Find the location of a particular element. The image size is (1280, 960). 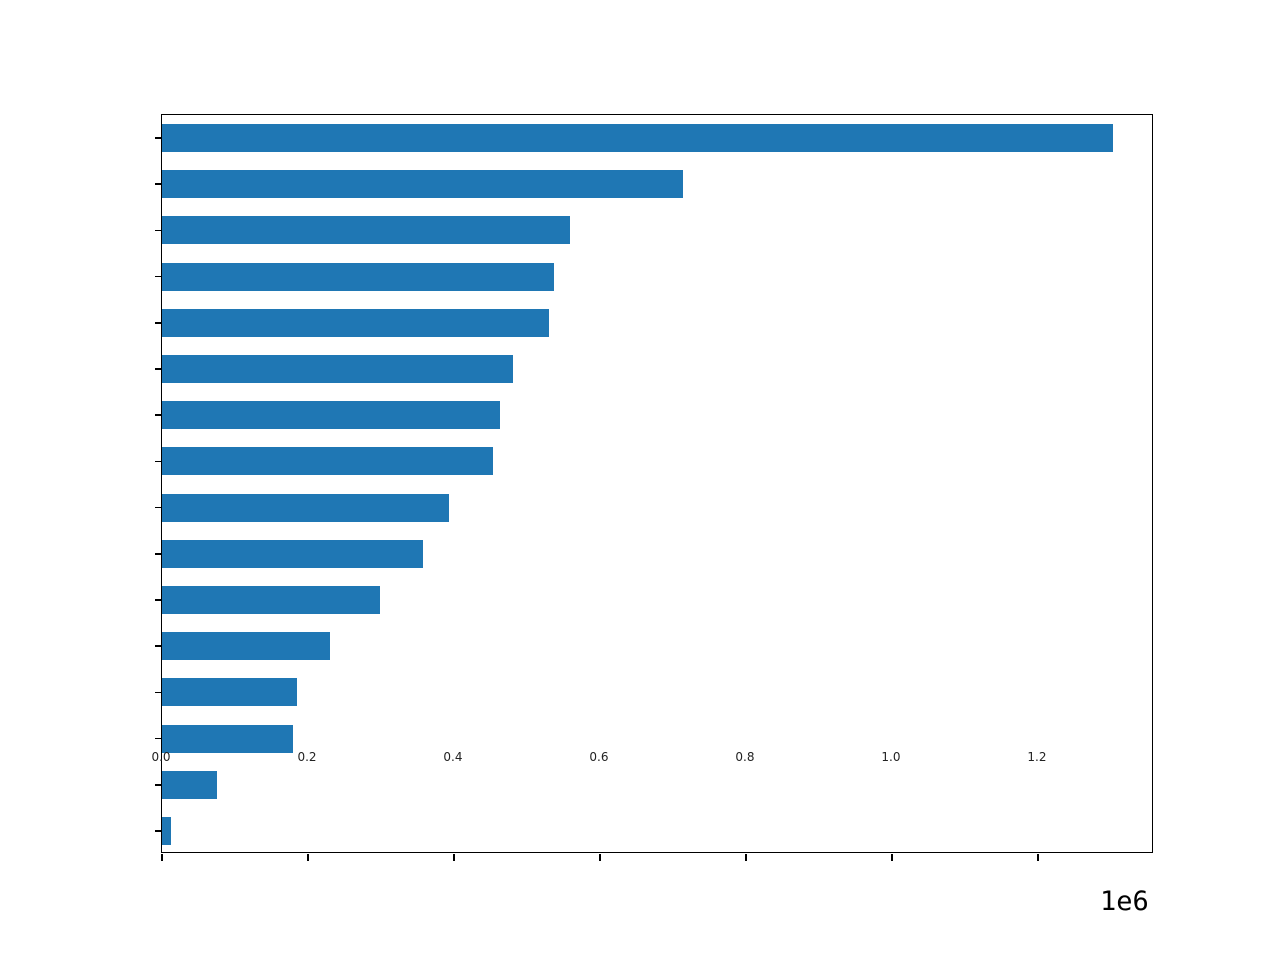

bar-social-science is located at coordinates (355, 322).